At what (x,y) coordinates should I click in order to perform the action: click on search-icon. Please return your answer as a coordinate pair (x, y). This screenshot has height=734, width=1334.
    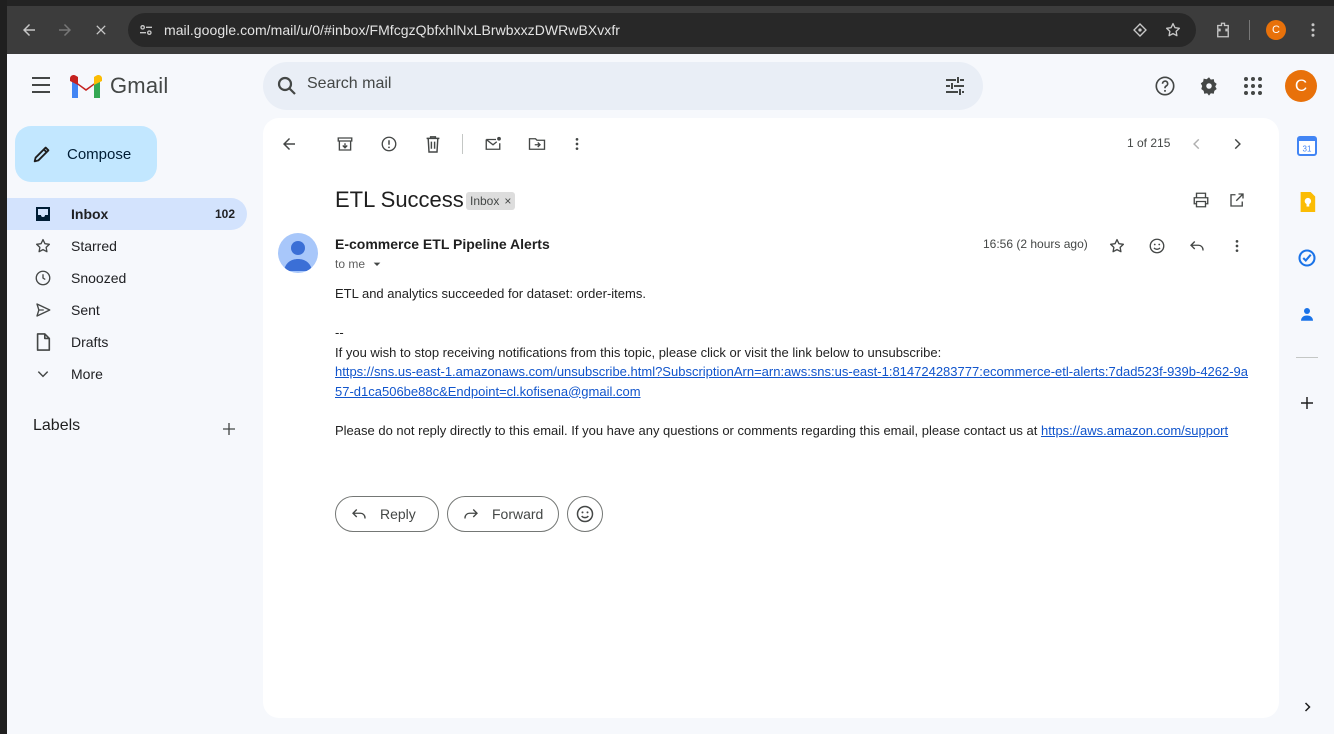
    Looking at the image, I should click on (287, 86).